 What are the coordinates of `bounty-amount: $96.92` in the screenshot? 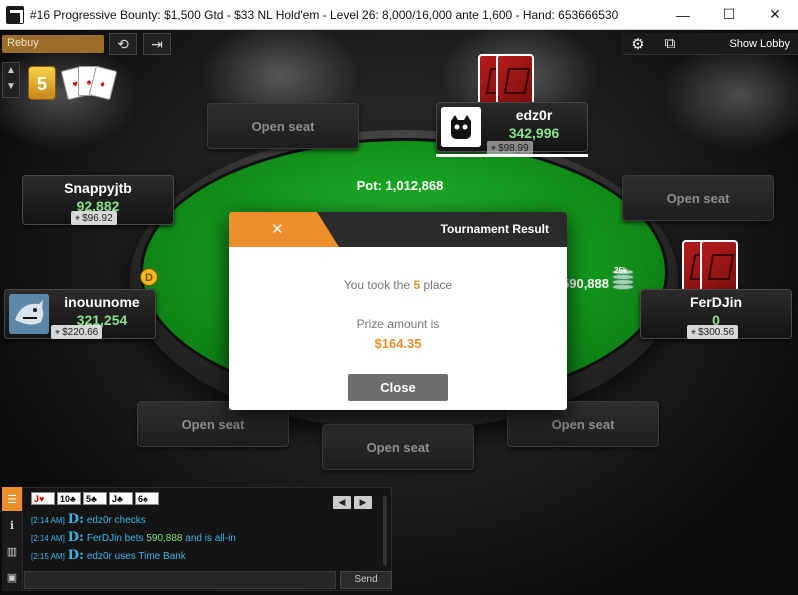 It's located at (97, 218).